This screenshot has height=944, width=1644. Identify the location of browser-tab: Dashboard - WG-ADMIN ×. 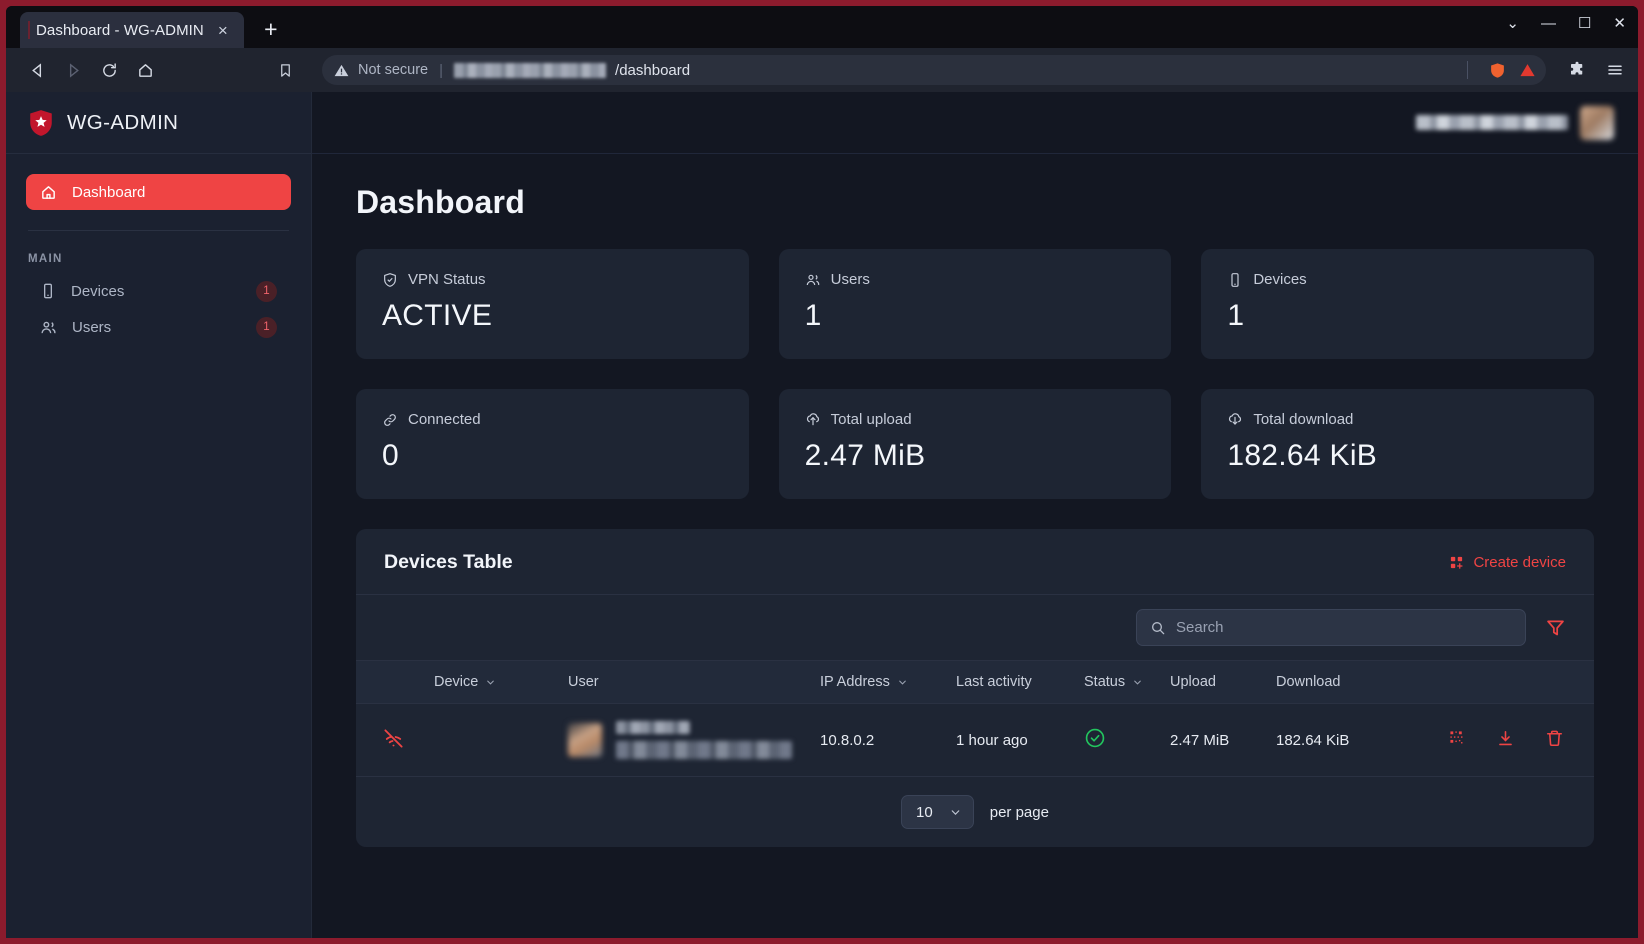
(132, 30).